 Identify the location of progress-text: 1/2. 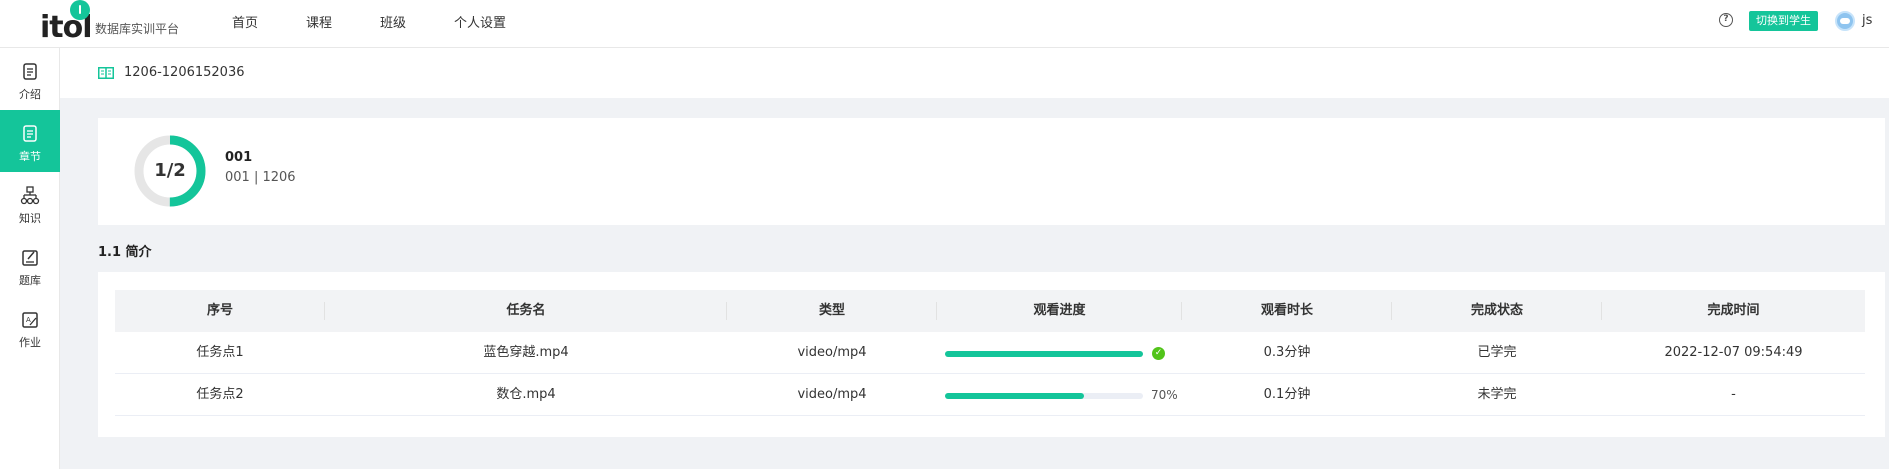
(170, 170).